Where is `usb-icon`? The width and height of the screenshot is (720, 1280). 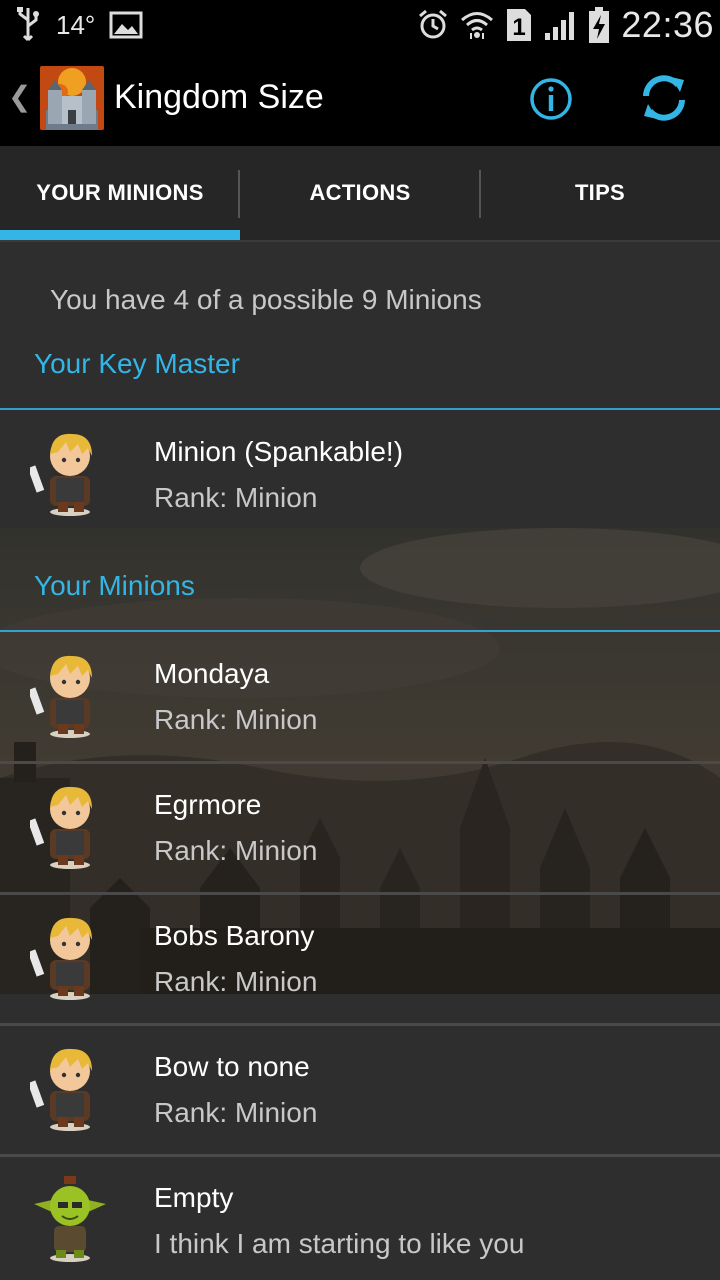
usb-icon is located at coordinates (28, 25).